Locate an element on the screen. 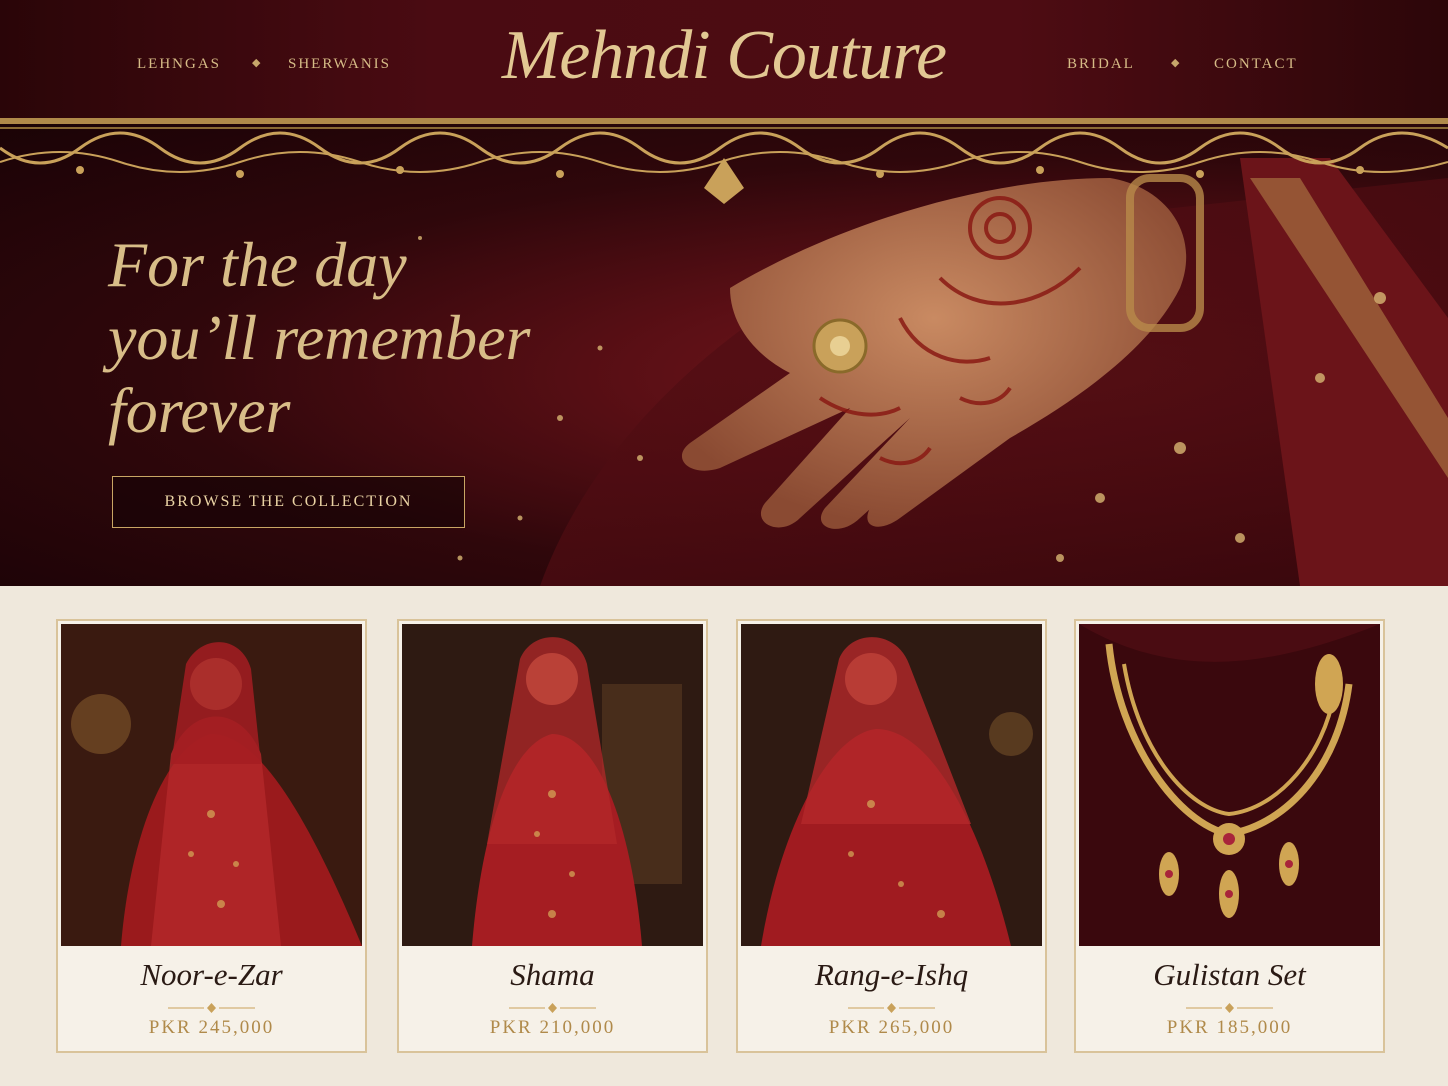  product-name: Rang-e-Ishq is located at coordinates (891, 974).